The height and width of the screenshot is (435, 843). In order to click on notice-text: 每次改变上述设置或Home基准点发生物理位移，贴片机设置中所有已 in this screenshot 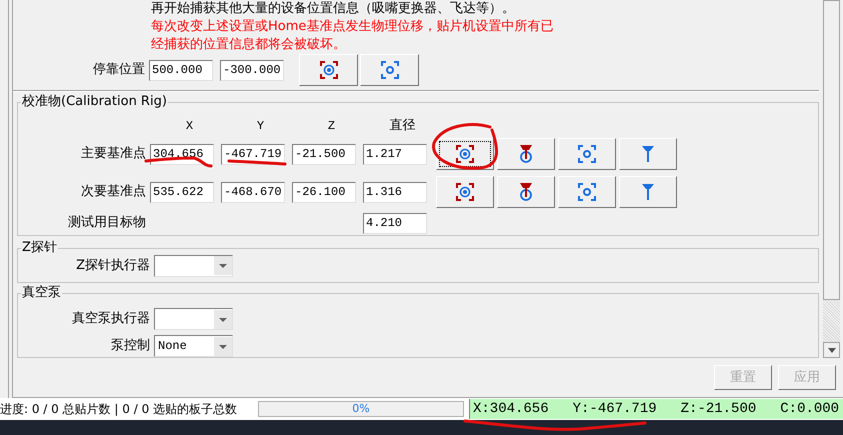, I will do `click(352, 27)`.